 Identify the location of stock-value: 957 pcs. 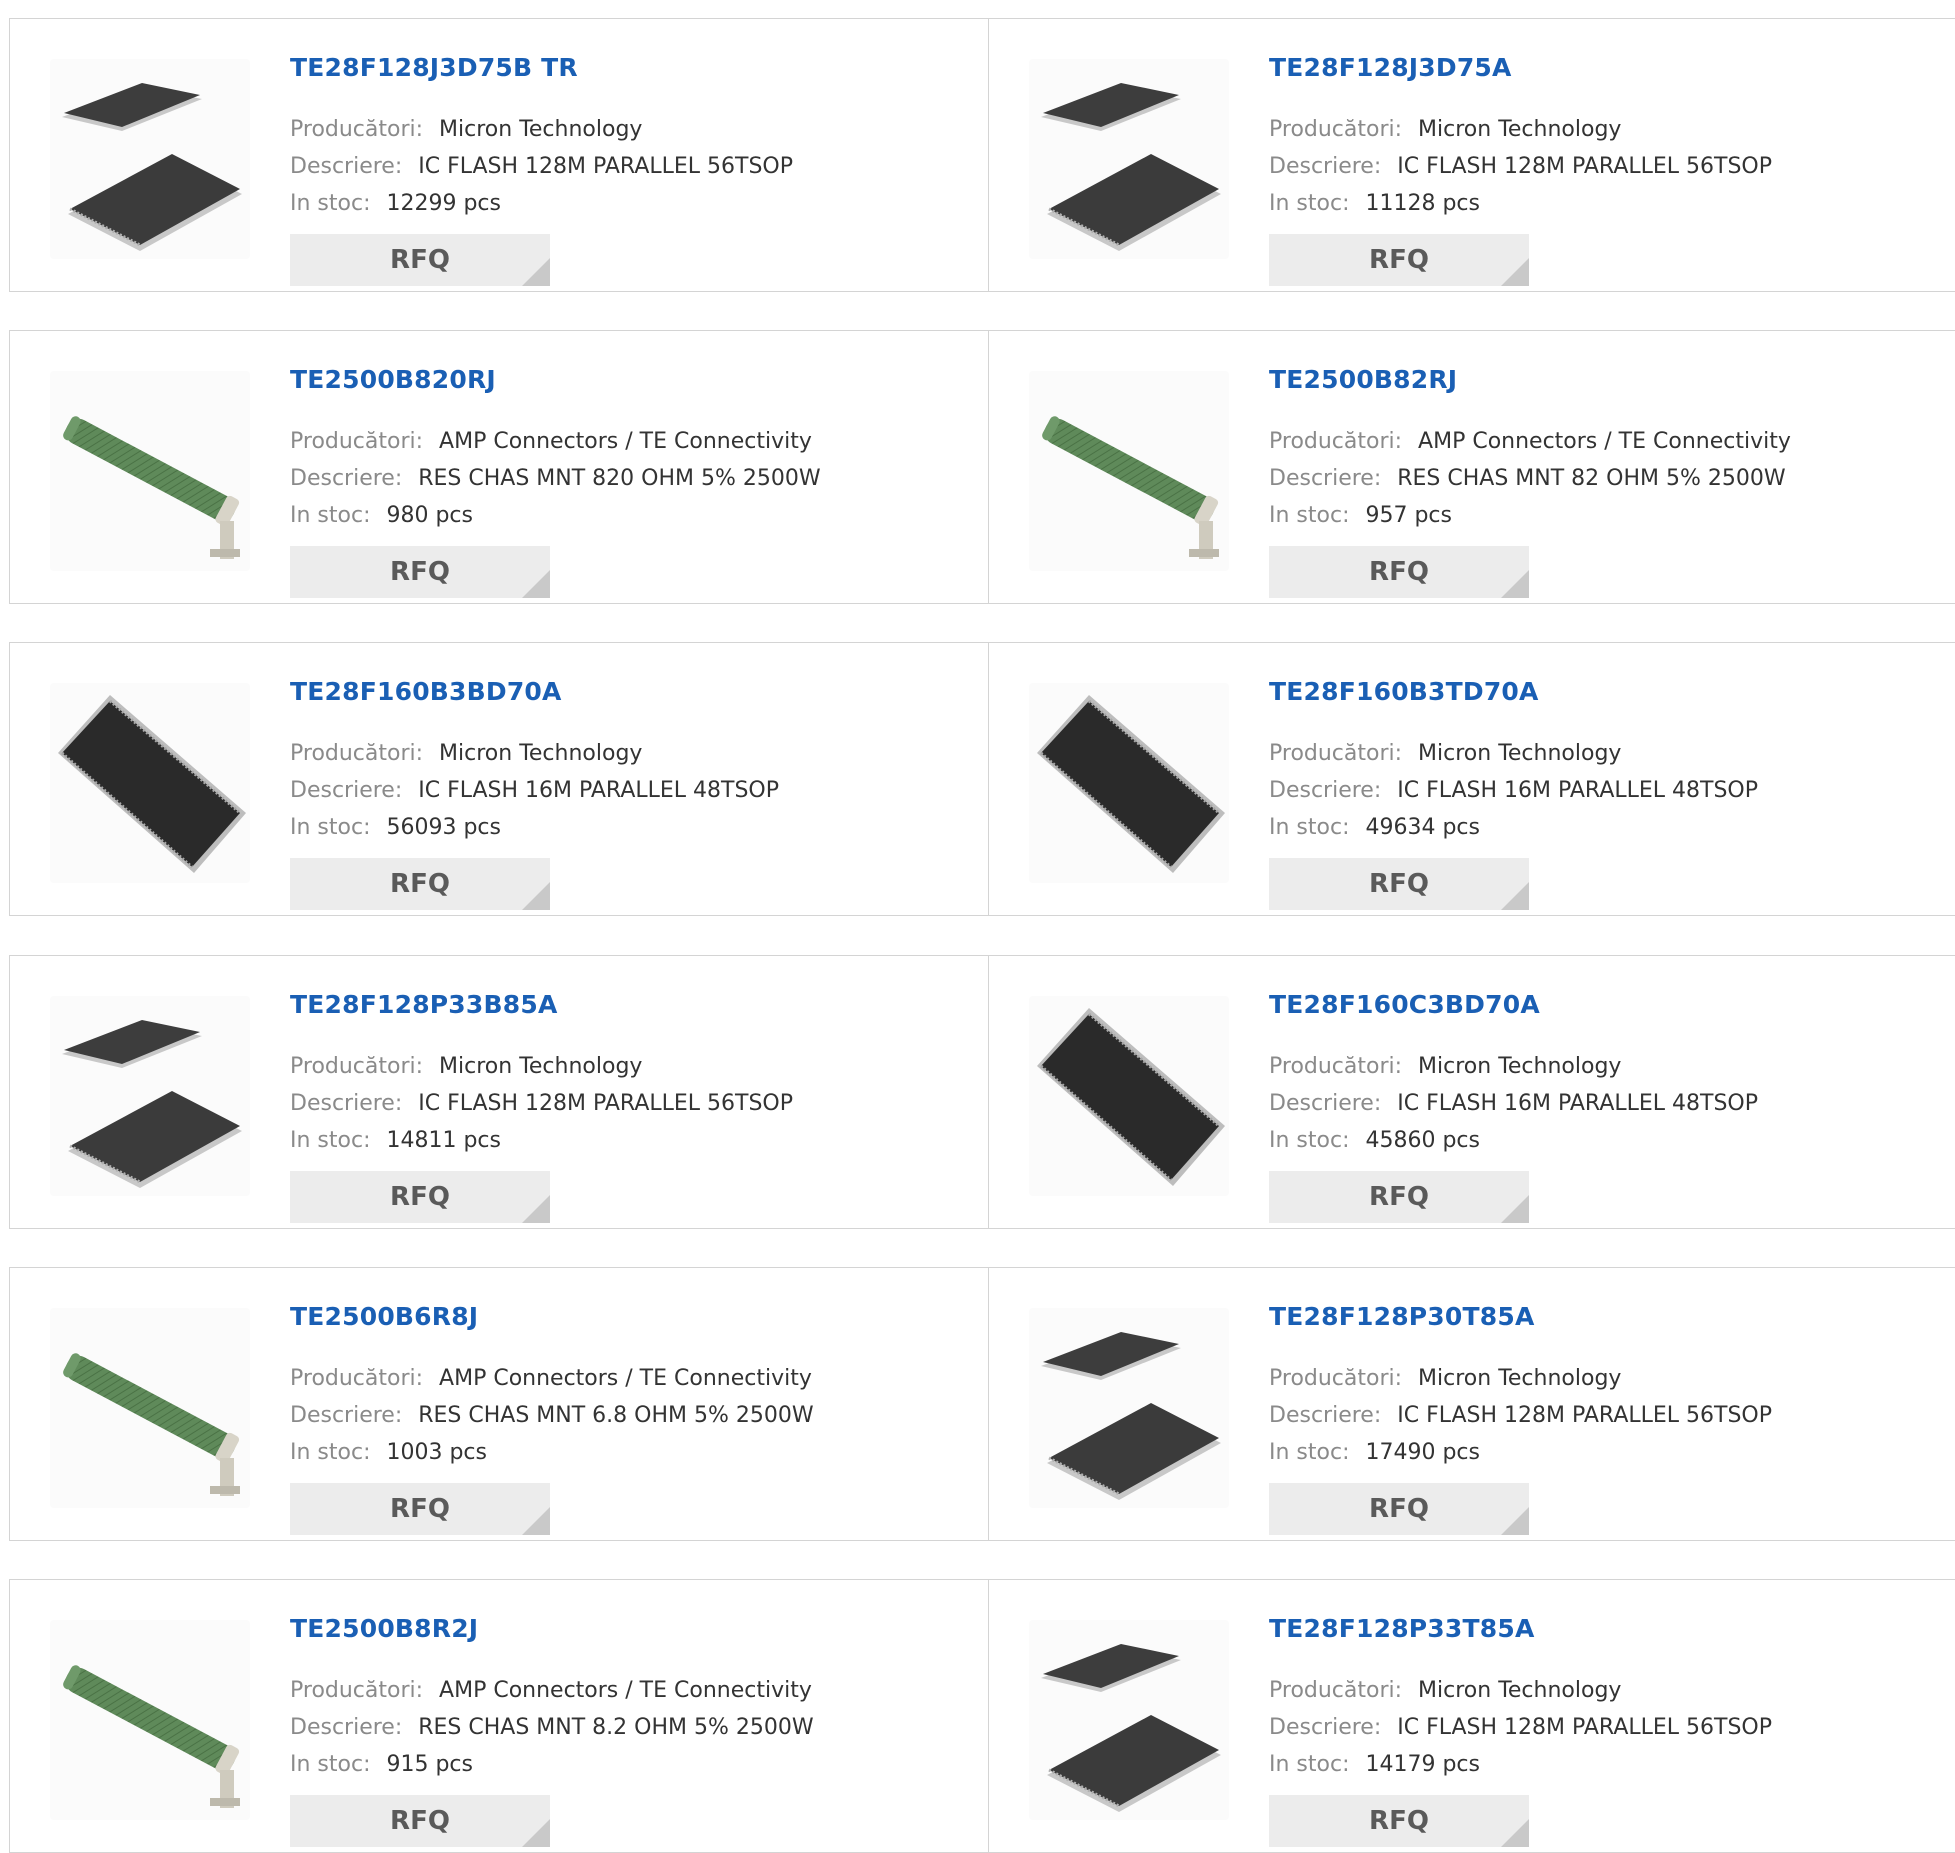
(1408, 515).